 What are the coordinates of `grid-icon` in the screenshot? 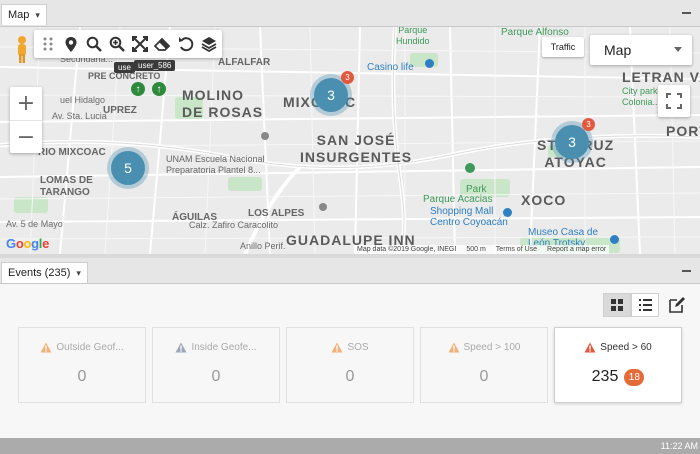 It's located at (617, 305).